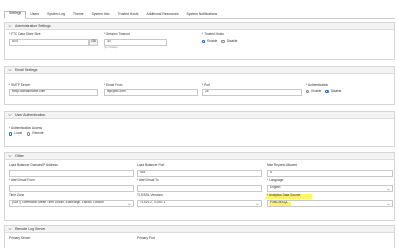  What do you see at coordinates (49, 42) in the screenshot?
I see `ftc-data-store-size-input: 50.0` at bounding box center [49, 42].